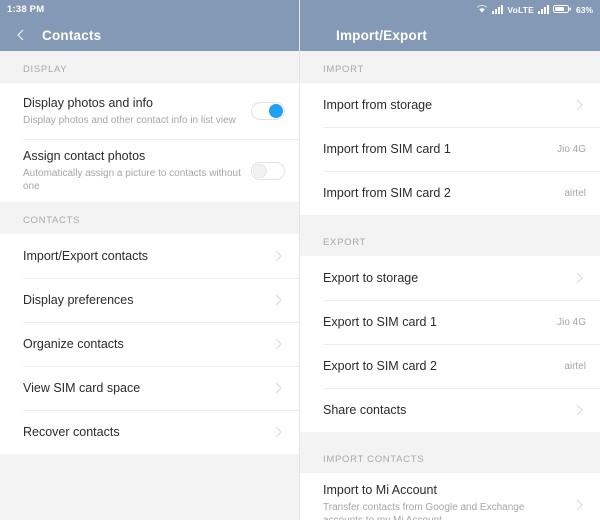 The height and width of the screenshot is (520, 600). I want to click on row-import-from-storage: Import from storage, so click(450, 105).